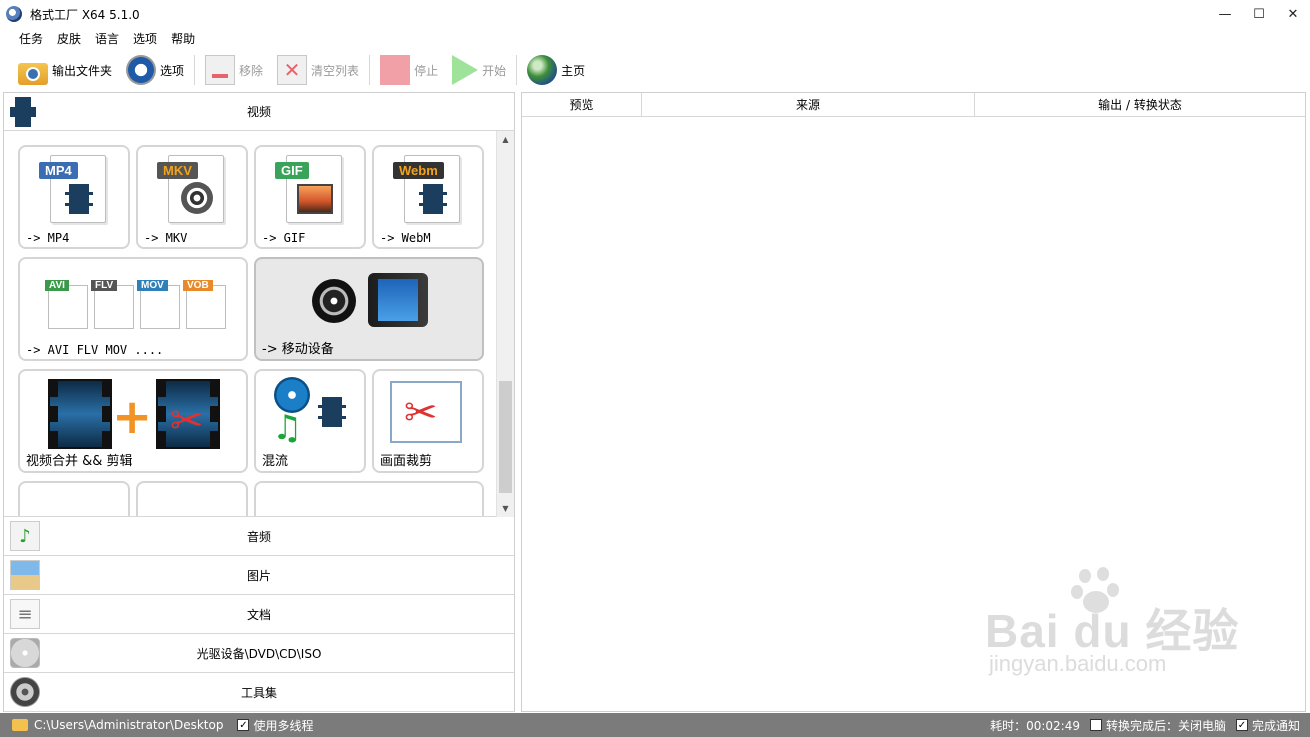 The height and width of the screenshot is (737, 1310). What do you see at coordinates (505, 139) in the screenshot?
I see `scroll-up-arrow-icon: ▲` at bounding box center [505, 139].